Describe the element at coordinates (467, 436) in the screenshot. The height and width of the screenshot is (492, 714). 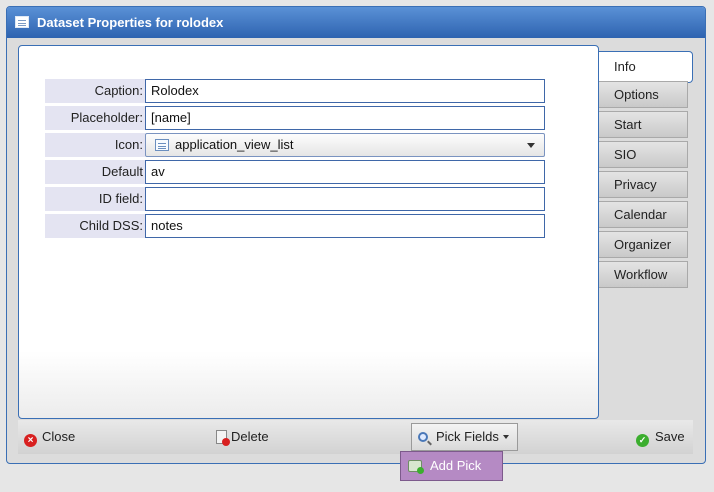
I see `pick-fields-label: Pick Fields` at that location.